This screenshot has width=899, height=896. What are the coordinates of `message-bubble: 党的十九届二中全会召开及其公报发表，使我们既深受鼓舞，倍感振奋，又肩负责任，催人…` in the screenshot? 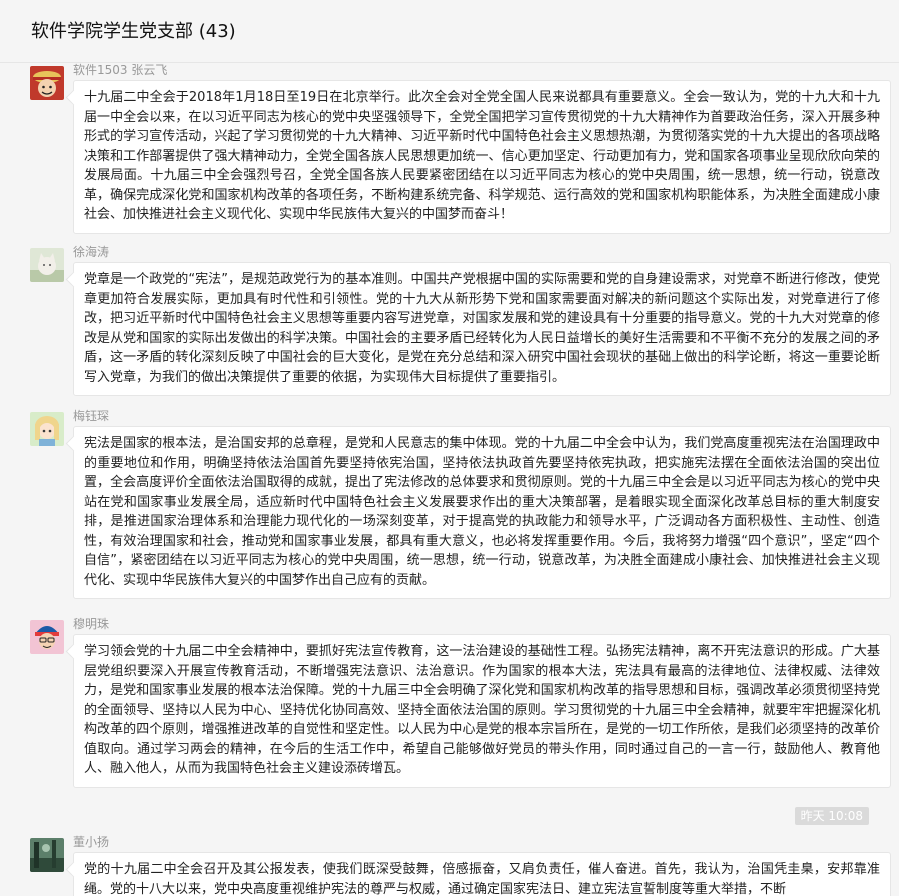 It's located at (482, 874).